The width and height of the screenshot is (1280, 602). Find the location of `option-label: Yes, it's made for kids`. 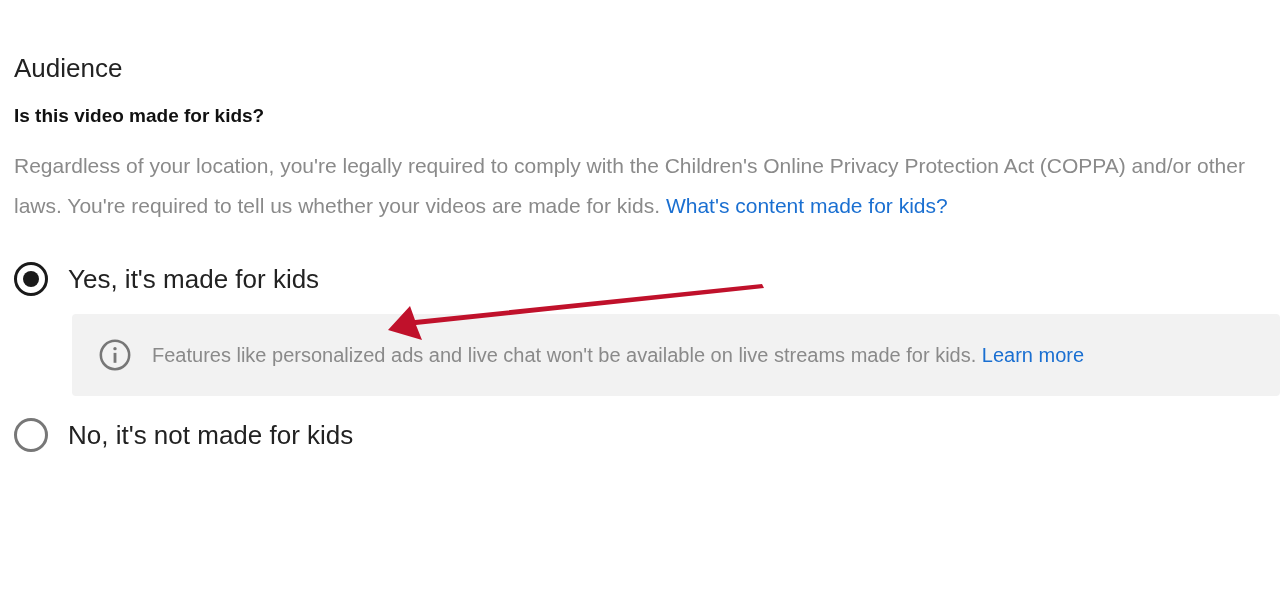

option-label: Yes, it's made for kids is located at coordinates (194, 279).